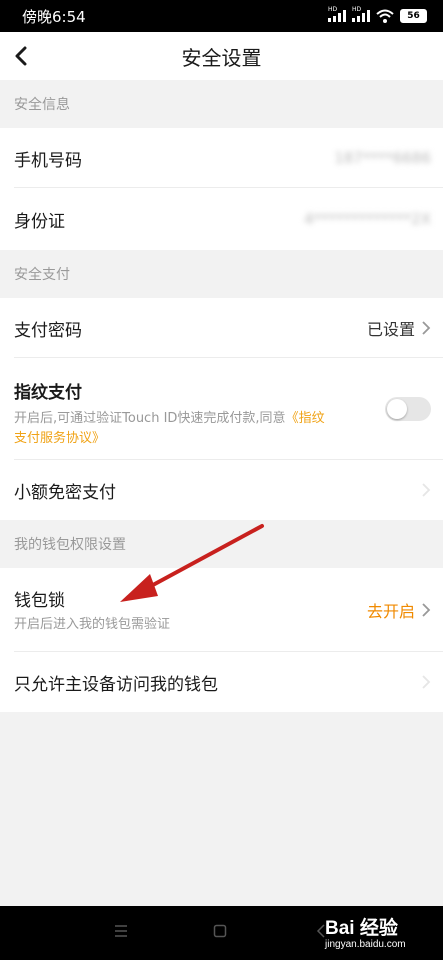 This screenshot has height=960, width=443. I want to click on wallet-lock-row: 钱包锁 开启后进入我的钱包需验证 去开启, so click(221, 610).